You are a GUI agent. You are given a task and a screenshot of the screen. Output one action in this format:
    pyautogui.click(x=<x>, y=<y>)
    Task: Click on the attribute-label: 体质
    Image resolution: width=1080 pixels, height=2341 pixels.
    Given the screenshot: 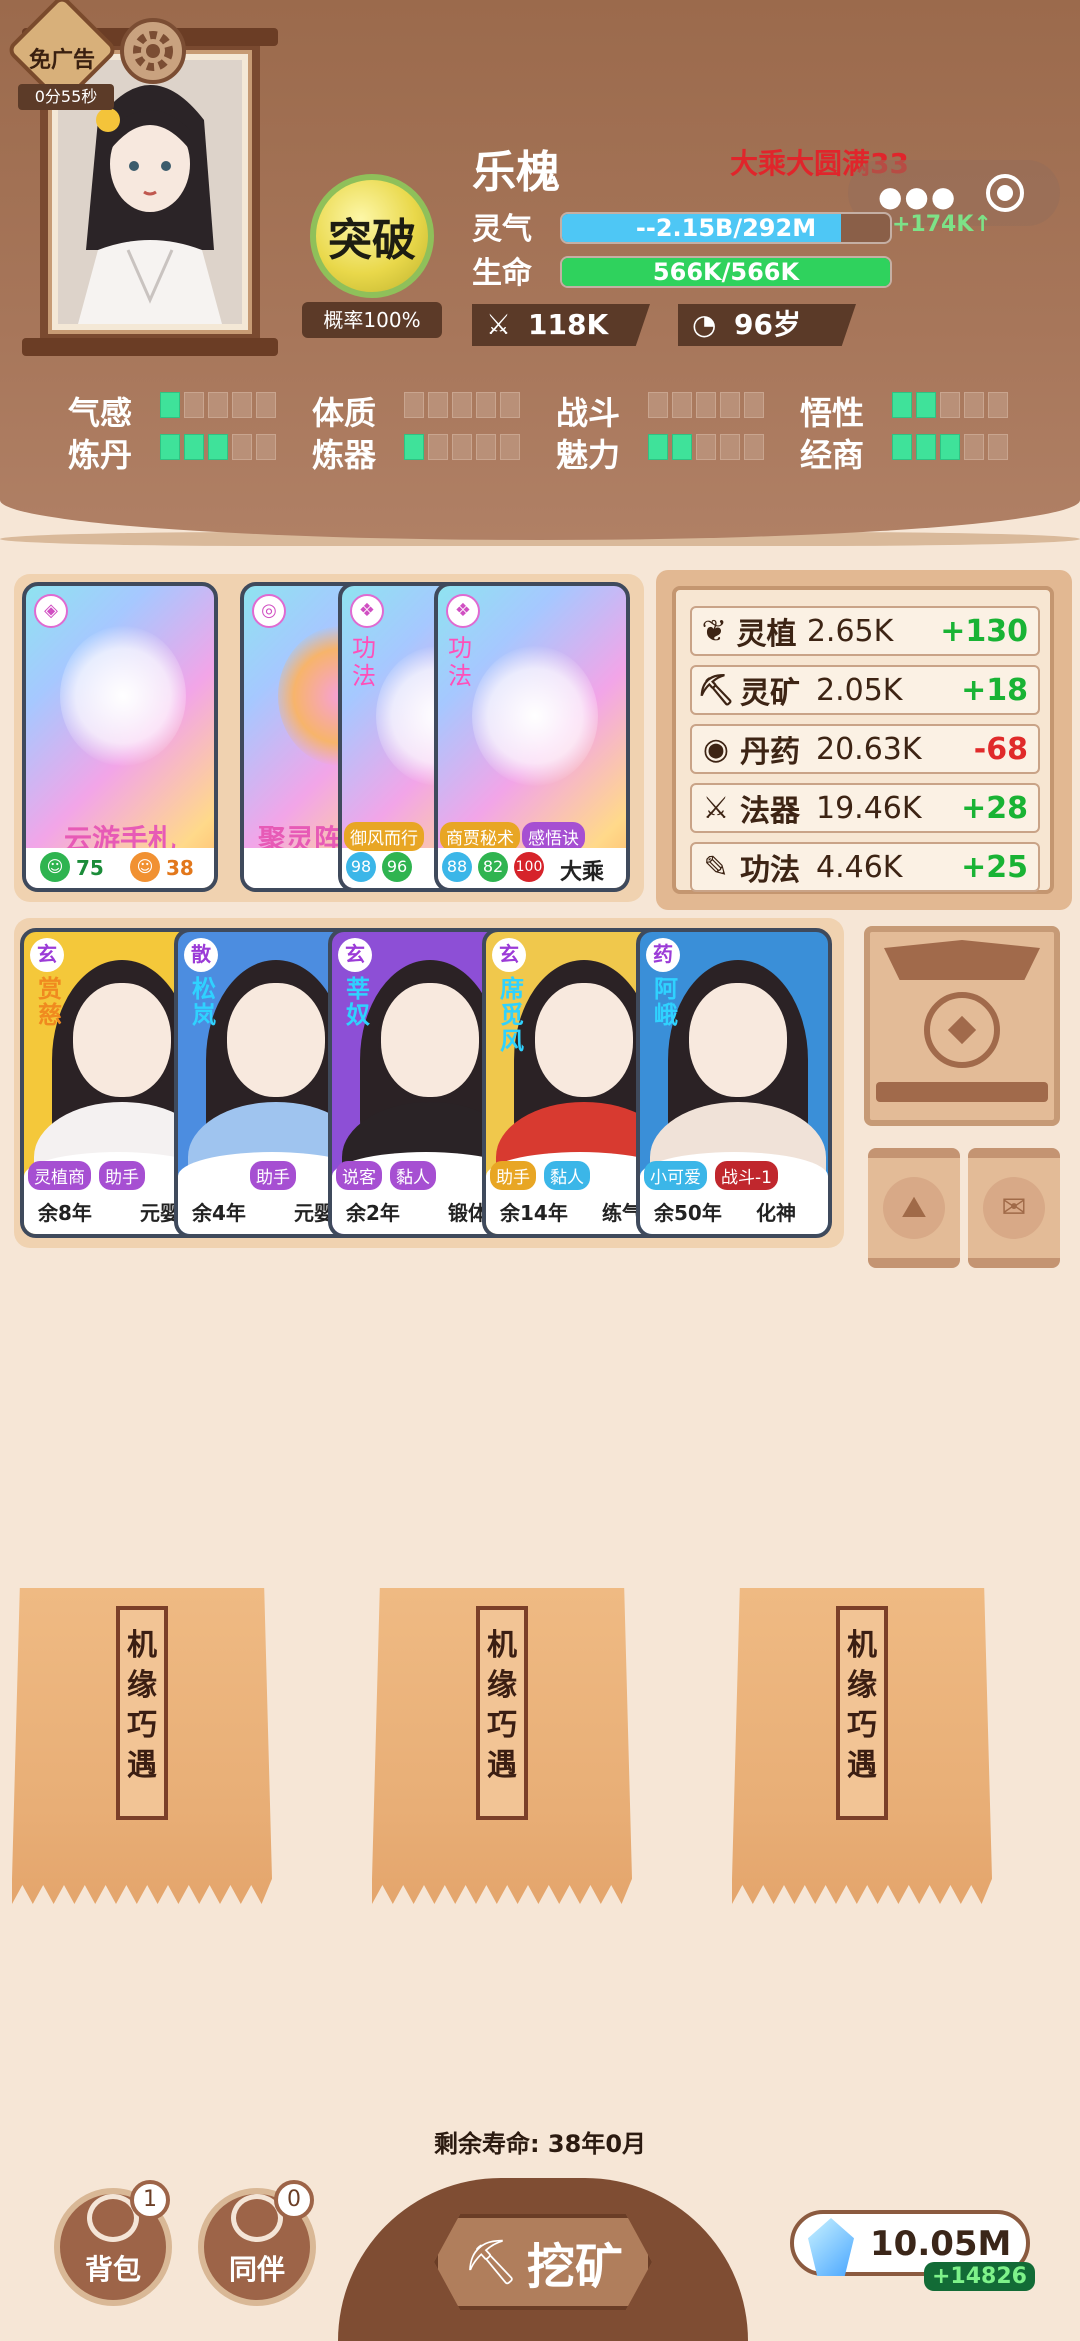 What is the action you would take?
    pyautogui.click(x=344, y=413)
    